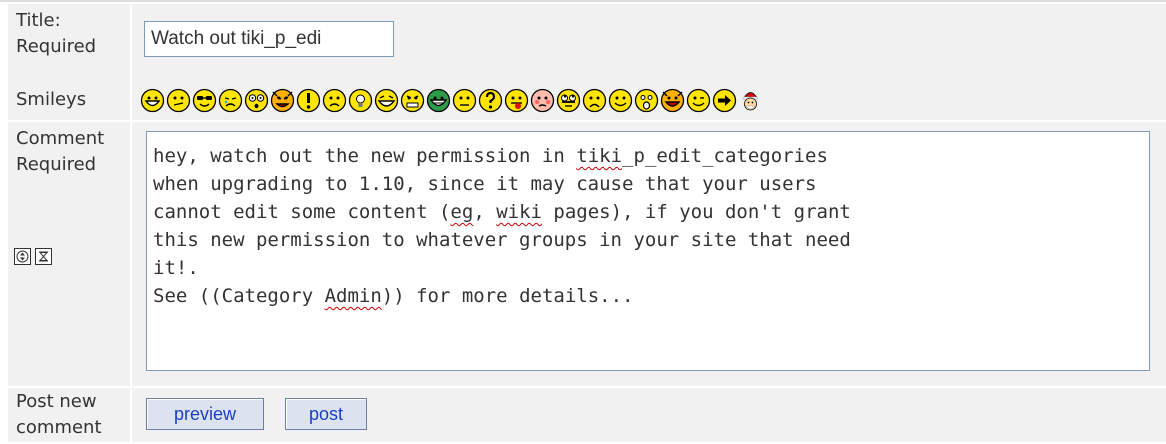  Describe the element at coordinates (386, 100) in the screenshot. I see `lol-smiley-icon` at that location.